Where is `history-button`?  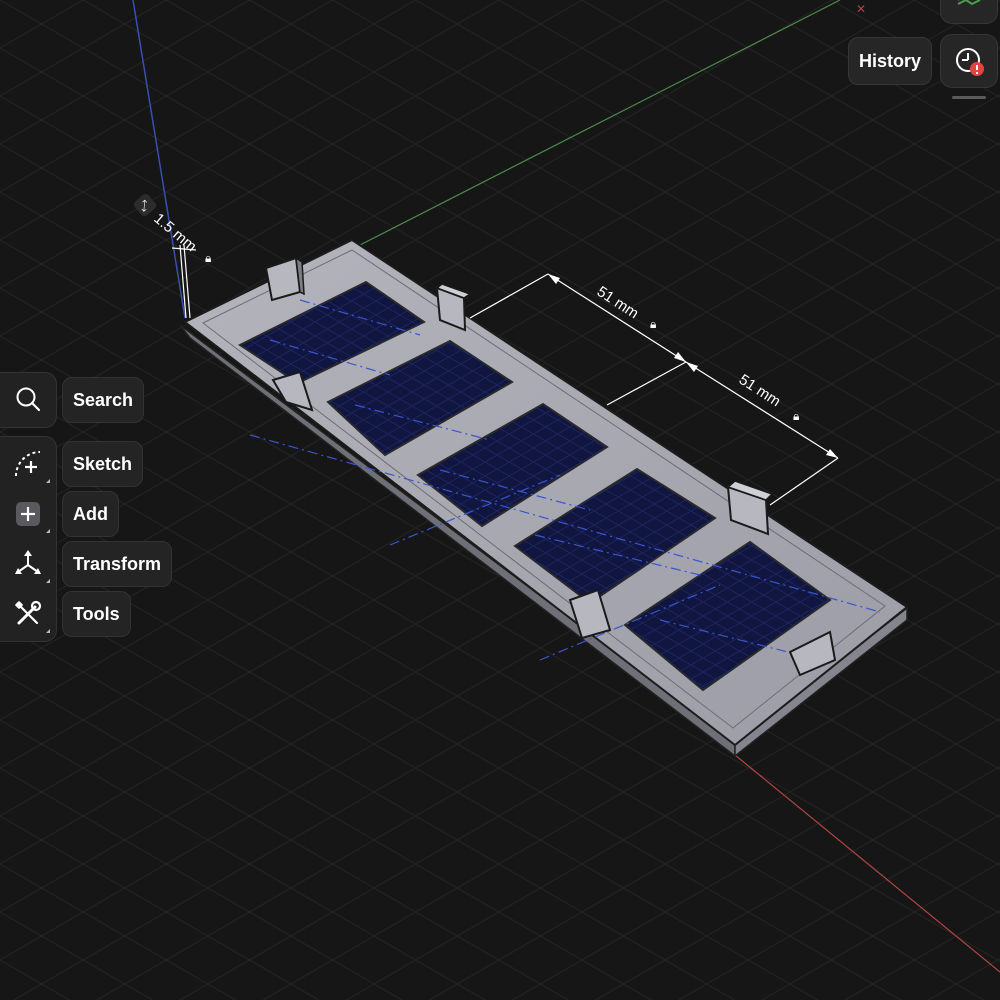
history-button is located at coordinates (969, 61).